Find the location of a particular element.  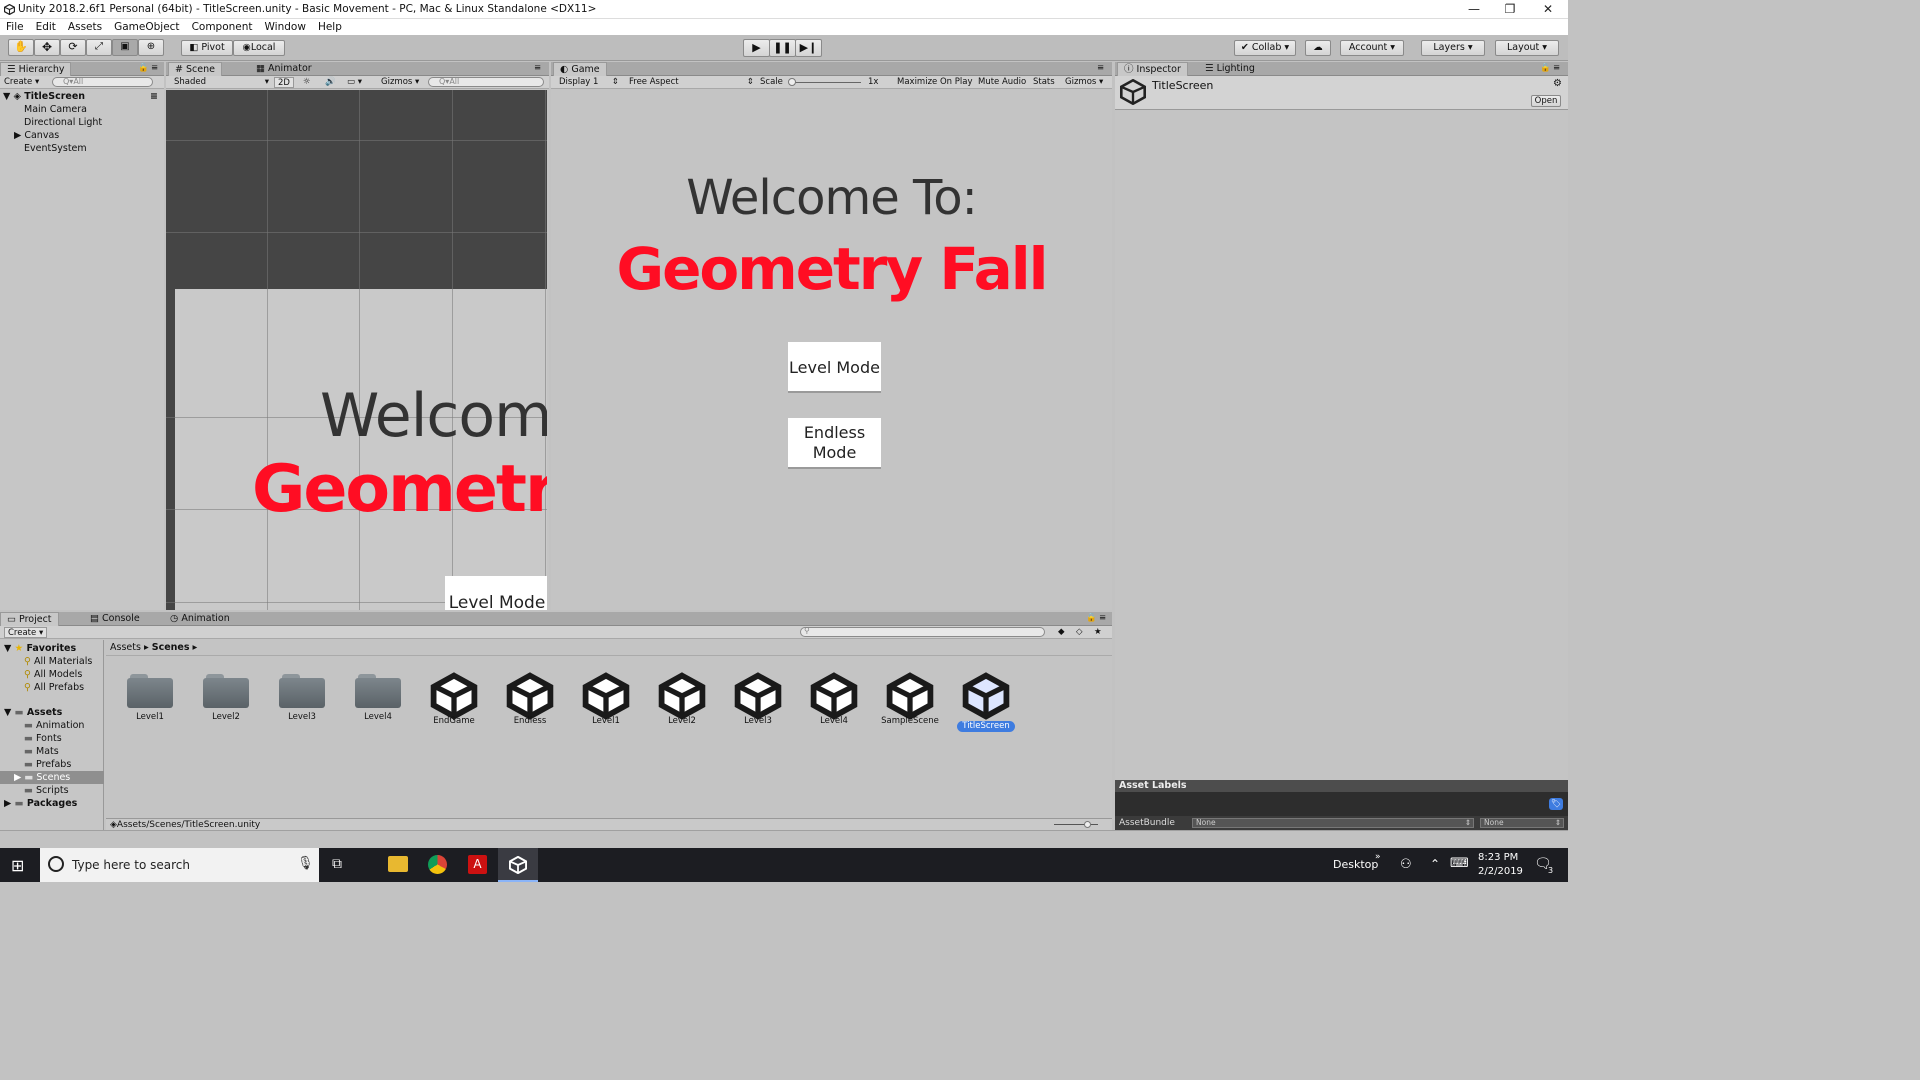

mute-audio-toggle: Mute Audio is located at coordinates (1002, 82).